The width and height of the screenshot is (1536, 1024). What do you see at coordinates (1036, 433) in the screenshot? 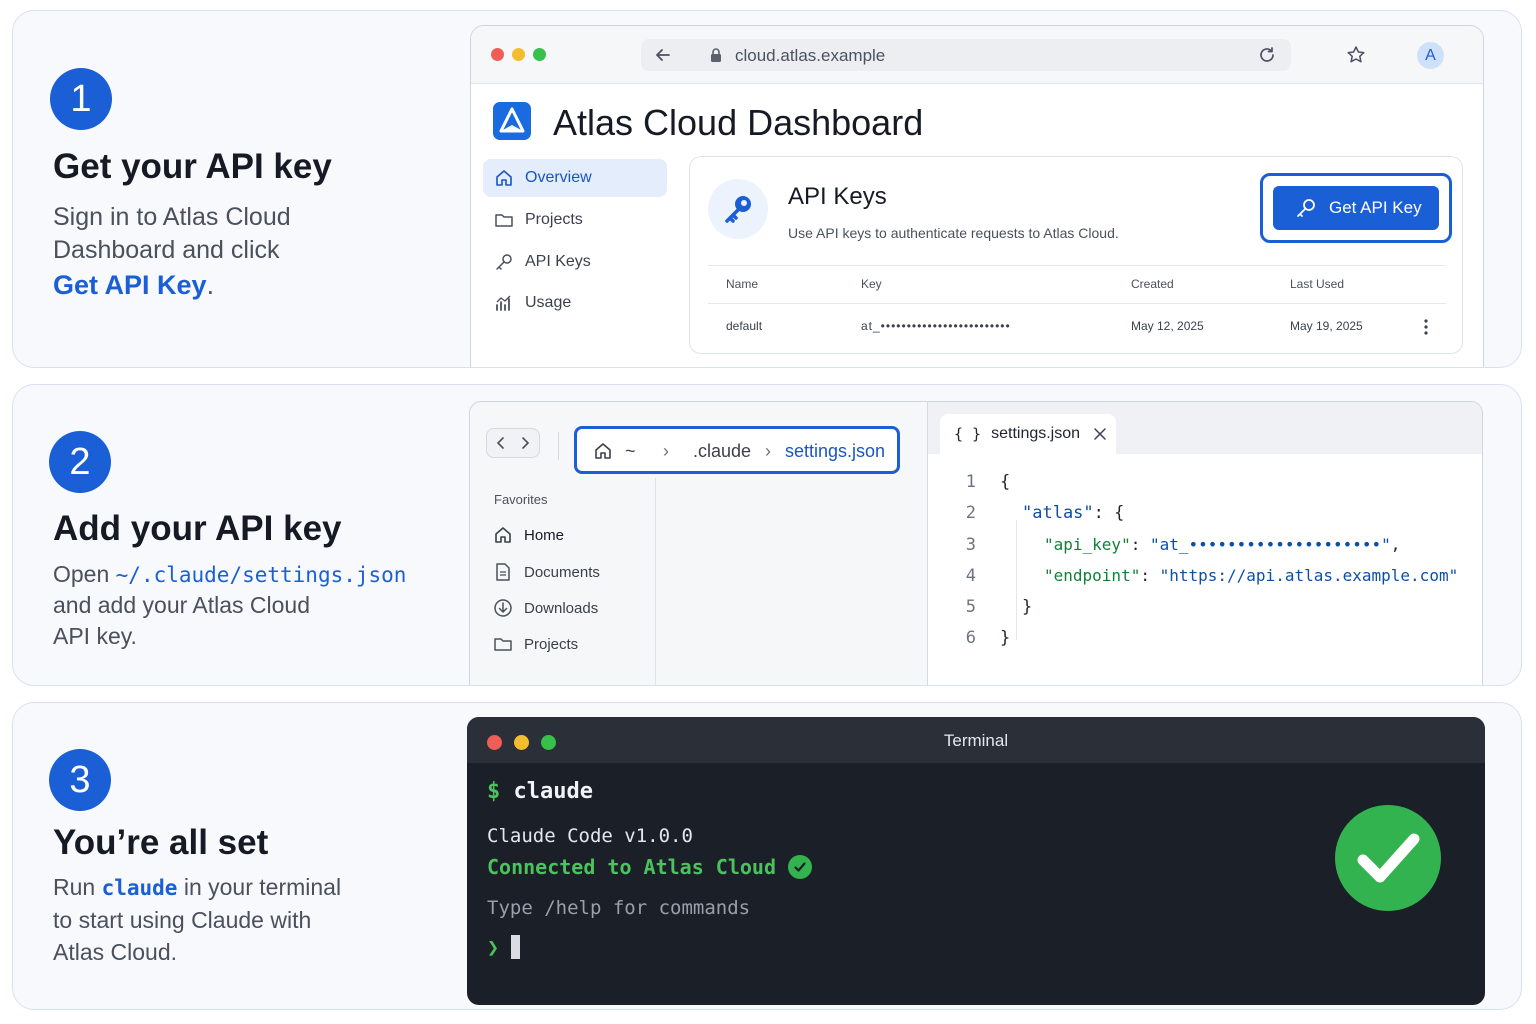
I see `tab-label: settings.json` at bounding box center [1036, 433].